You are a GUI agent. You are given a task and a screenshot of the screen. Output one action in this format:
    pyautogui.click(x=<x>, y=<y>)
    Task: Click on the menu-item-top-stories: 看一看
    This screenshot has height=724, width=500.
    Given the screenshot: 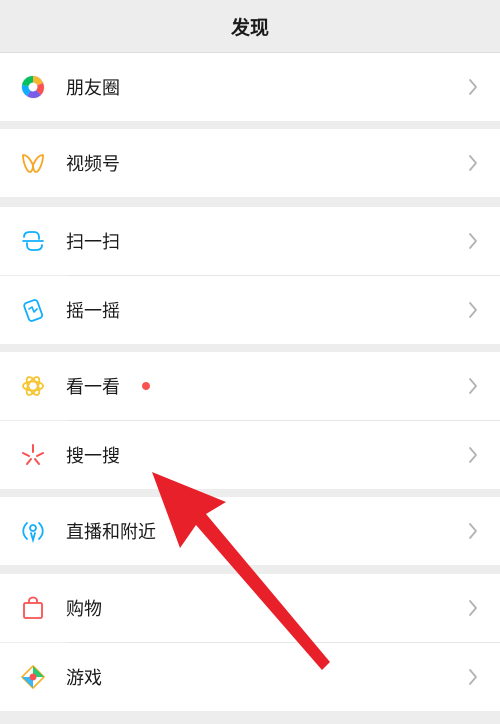 What is the action you would take?
    pyautogui.click(x=250, y=386)
    